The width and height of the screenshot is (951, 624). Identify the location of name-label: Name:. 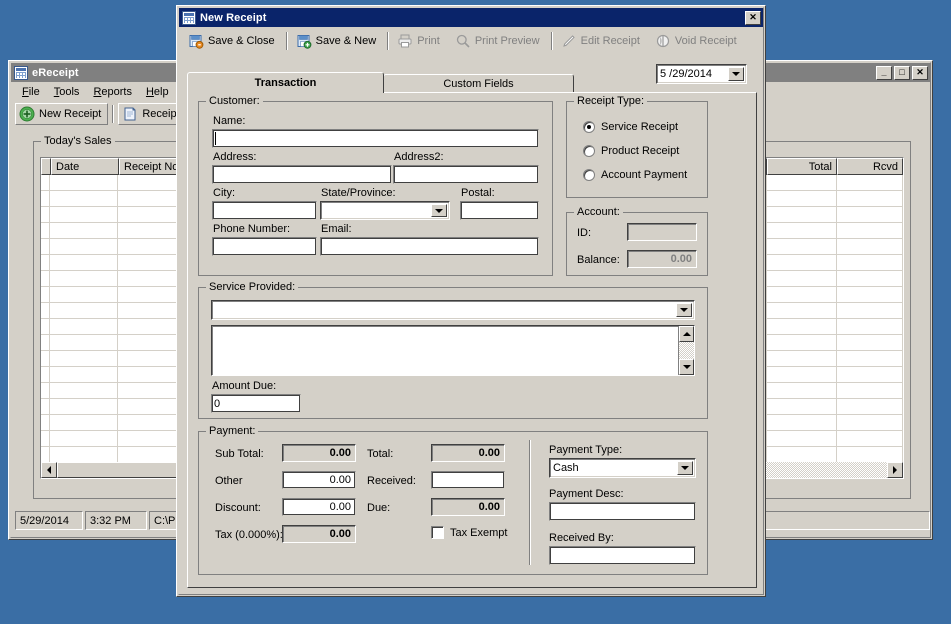
(229, 121).